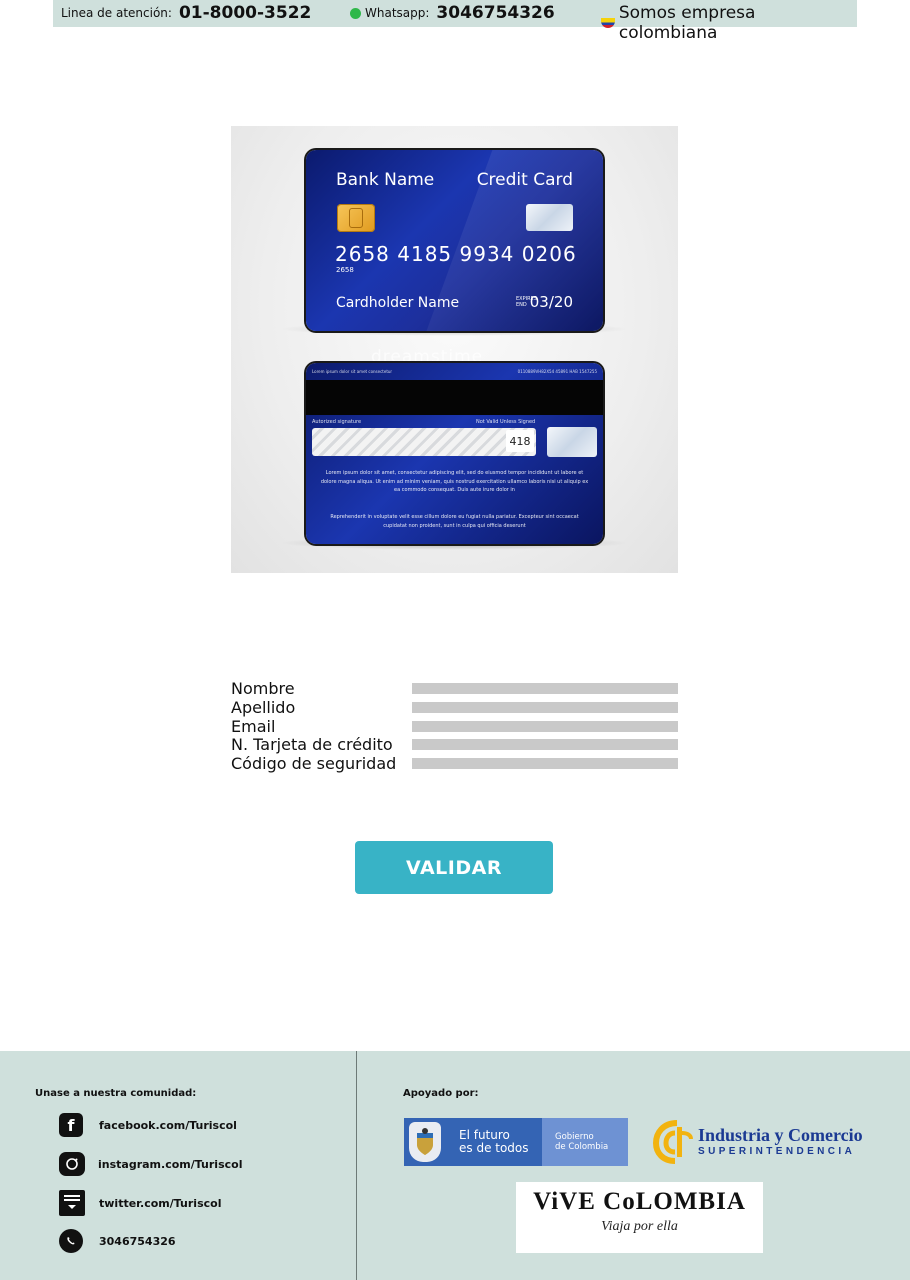 The image size is (910, 1280). What do you see at coordinates (494, 1148) in the screenshot?
I see `gov-logo-line2: es de todos` at bounding box center [494, 1148].